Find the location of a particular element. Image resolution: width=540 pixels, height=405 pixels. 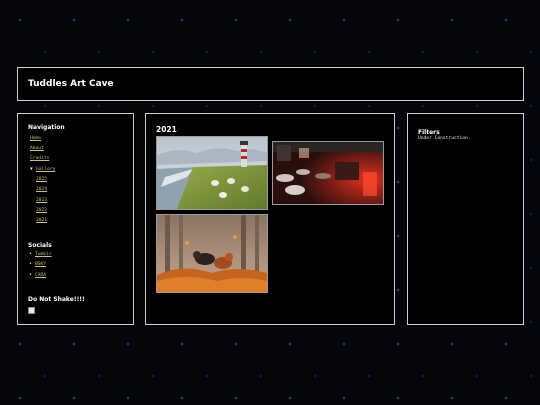

socials-heading: Socials is located at coordinates (40, 245).